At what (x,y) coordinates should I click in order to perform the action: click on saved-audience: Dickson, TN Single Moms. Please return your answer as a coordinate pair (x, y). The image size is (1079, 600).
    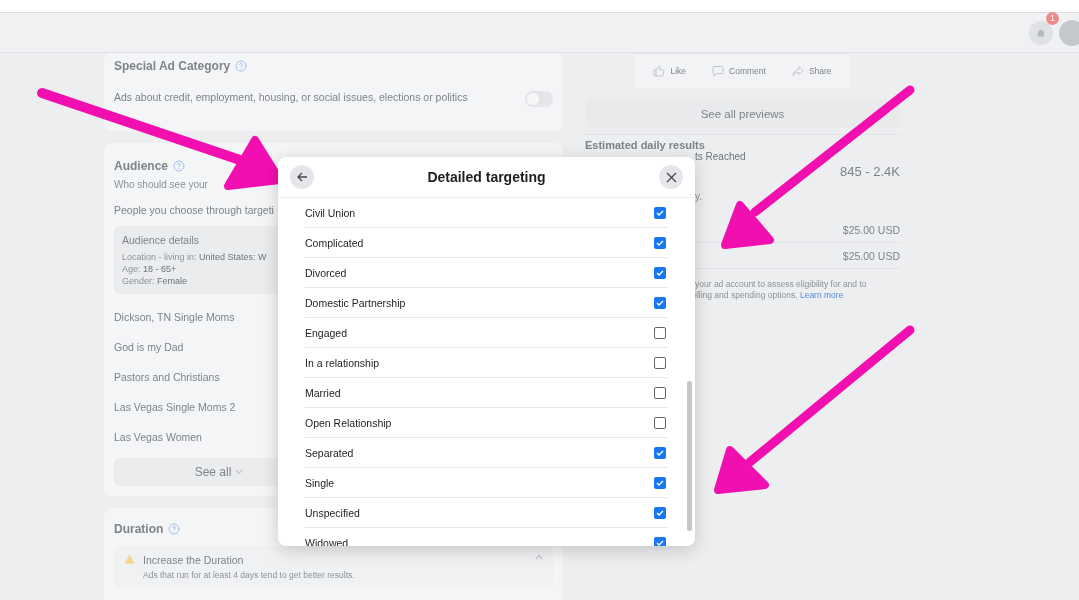
    Looking at the image, I should click on (174, 317).